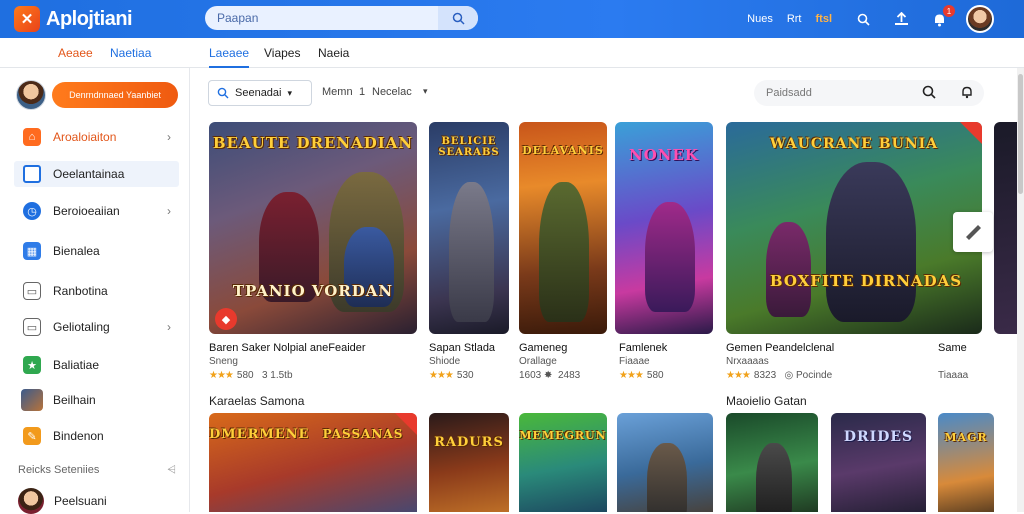 This screenshot has width=1024, height=514. Describe the element at coordinates (458, 18) in the screenshot. I see `search-button` at that location.